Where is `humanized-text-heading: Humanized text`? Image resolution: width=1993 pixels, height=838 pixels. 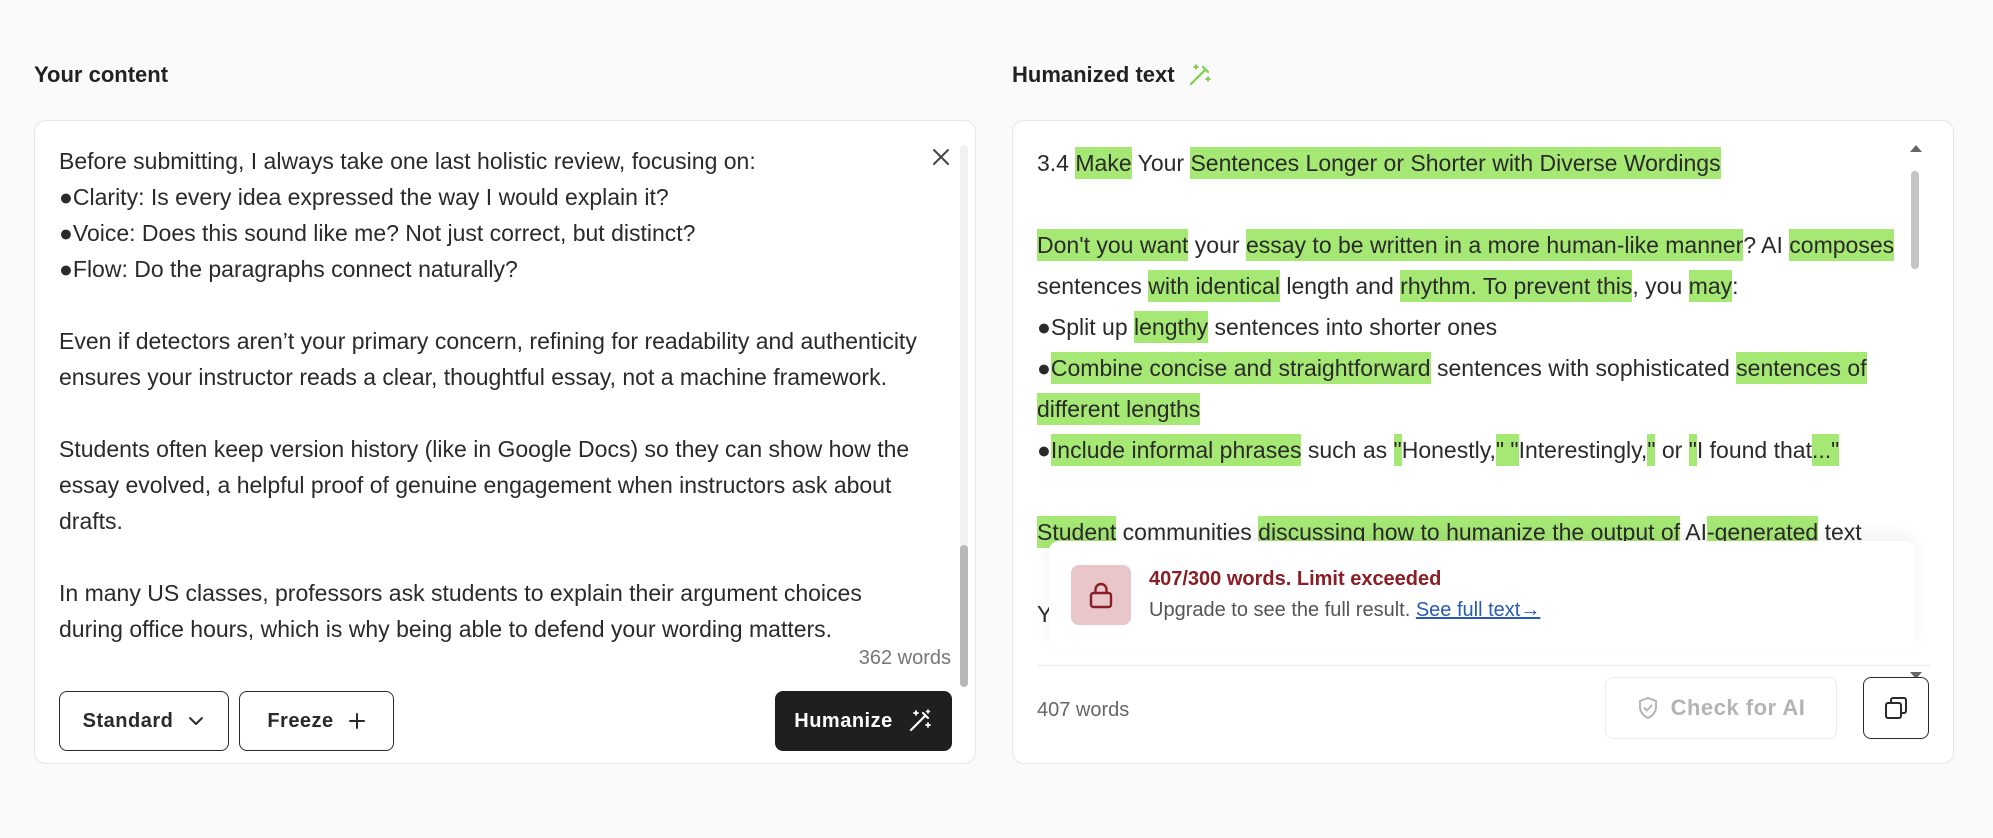
humanized-text-heading: Humanized text is located at coordinates (1112, 75).